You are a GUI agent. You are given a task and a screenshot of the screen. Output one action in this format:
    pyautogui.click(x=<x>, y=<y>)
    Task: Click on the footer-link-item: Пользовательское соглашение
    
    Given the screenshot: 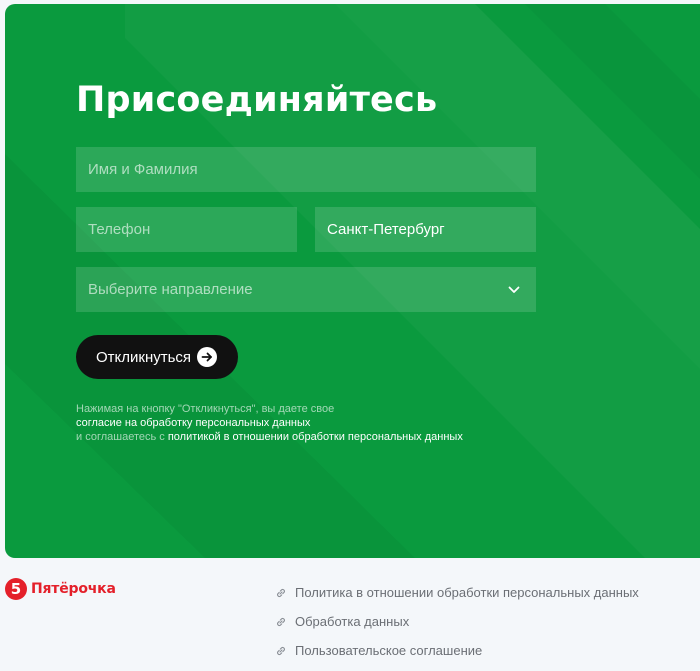 What is the action you would take?
    pyautogui.click(x=457, y=650)
    